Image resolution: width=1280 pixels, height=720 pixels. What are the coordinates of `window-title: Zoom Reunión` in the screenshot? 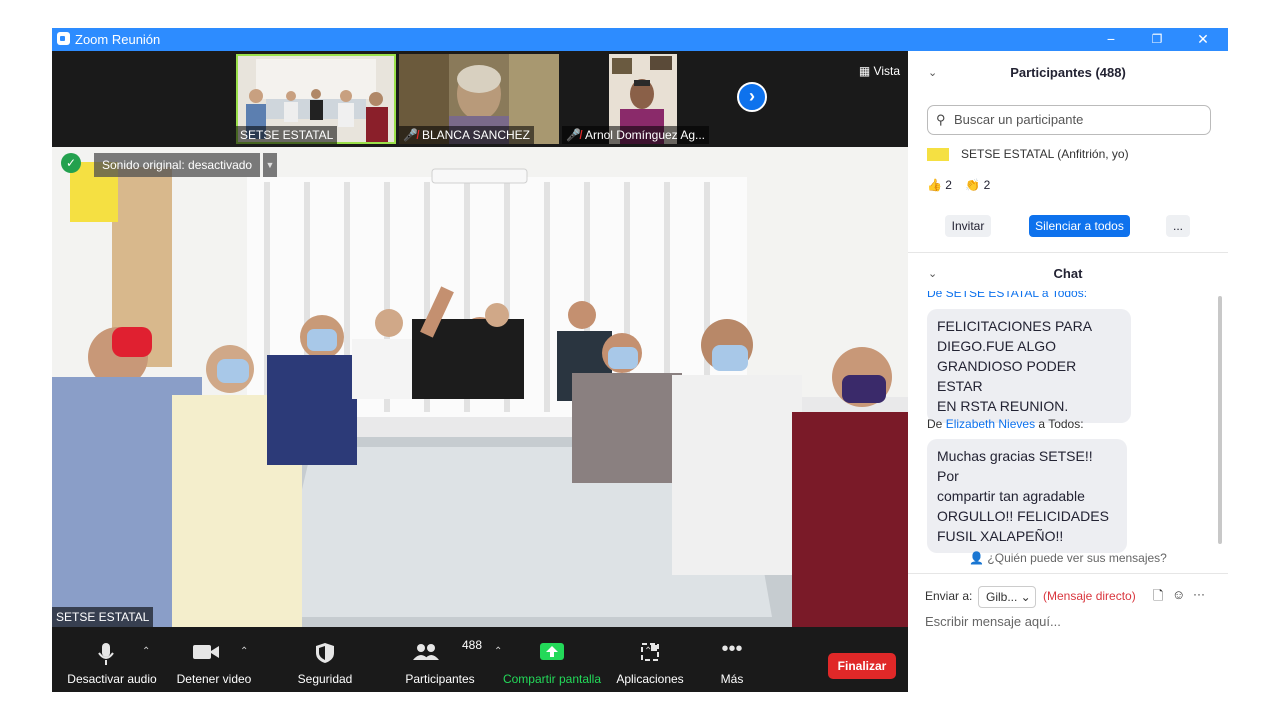 It's located at (118, 39).